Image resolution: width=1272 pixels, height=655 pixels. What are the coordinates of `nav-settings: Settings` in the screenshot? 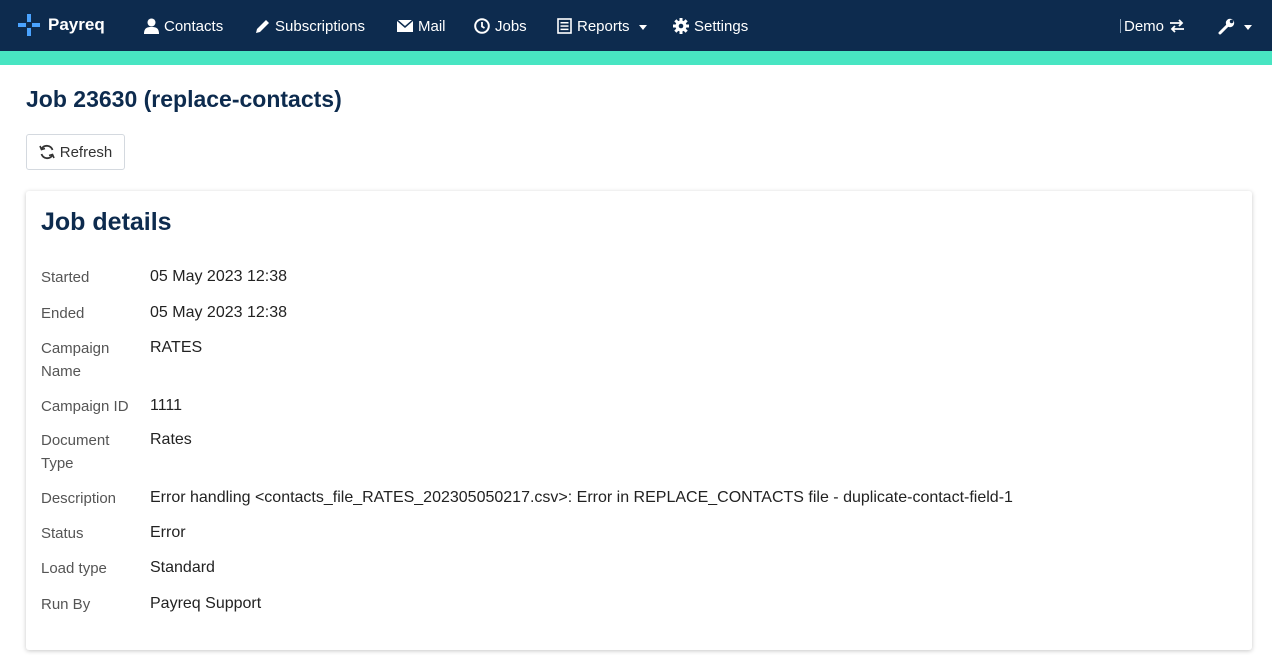 It's located at (710, 26).